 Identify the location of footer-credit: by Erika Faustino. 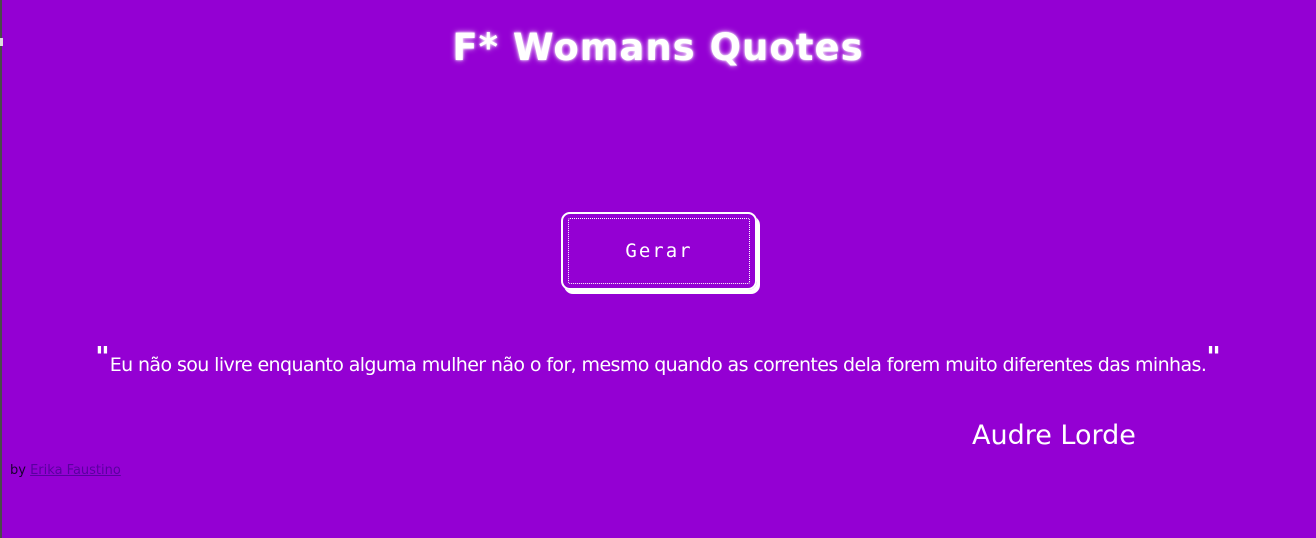
(65, 470).